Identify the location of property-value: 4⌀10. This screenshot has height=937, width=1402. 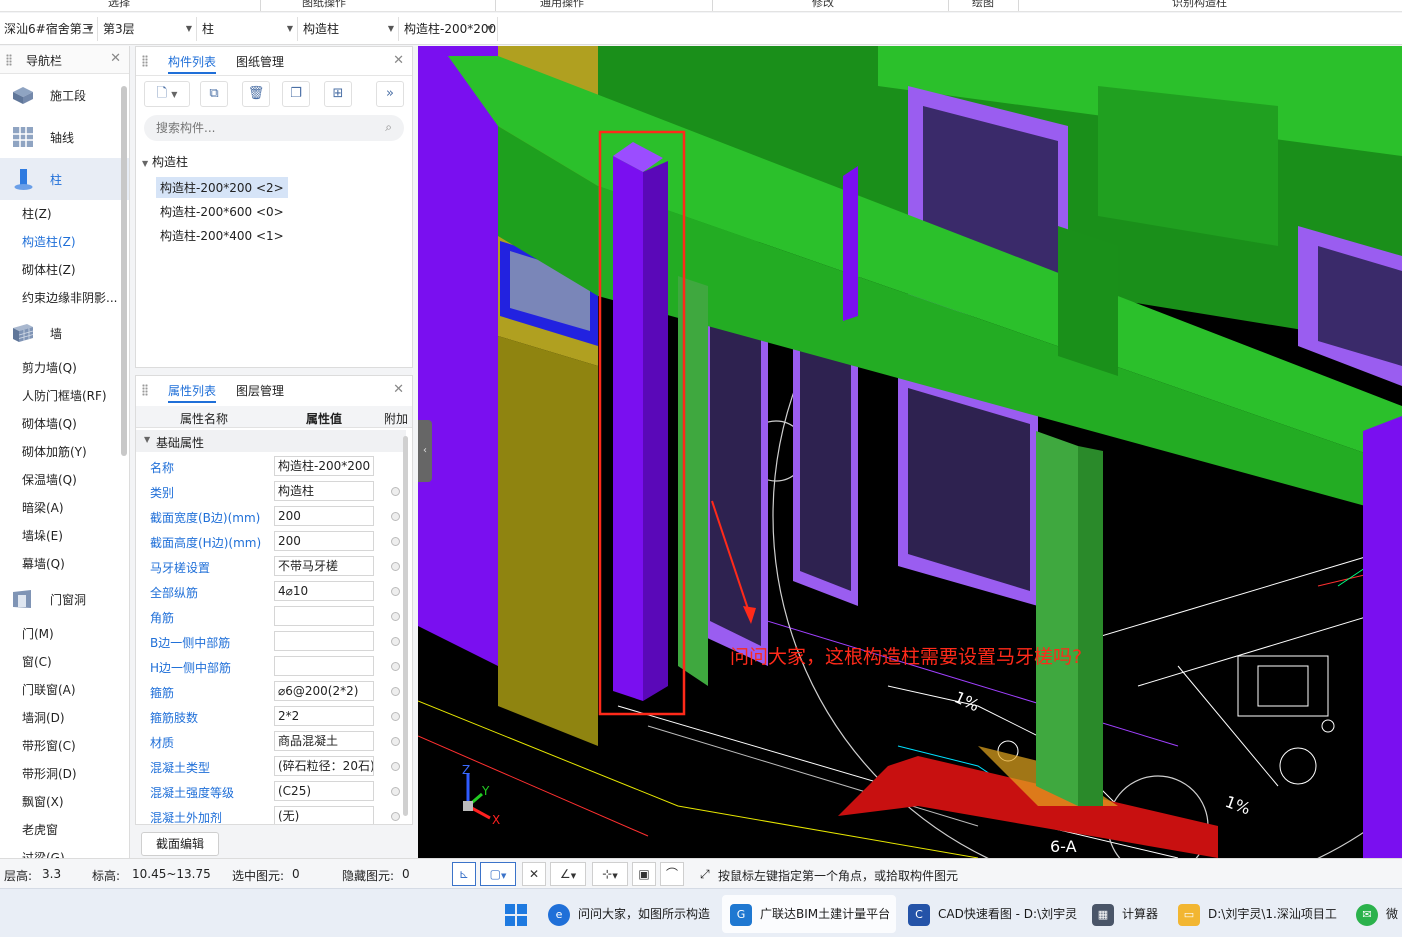
(324, 591).